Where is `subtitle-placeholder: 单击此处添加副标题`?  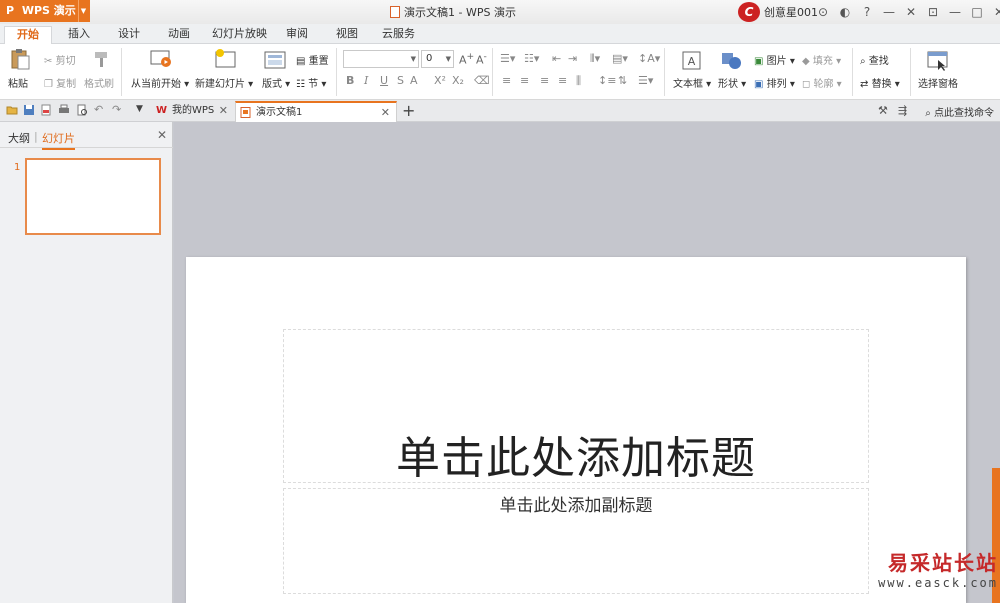 subtitle-placeholder: 单击此处添加副标题 is located at coordinates (576, 541).